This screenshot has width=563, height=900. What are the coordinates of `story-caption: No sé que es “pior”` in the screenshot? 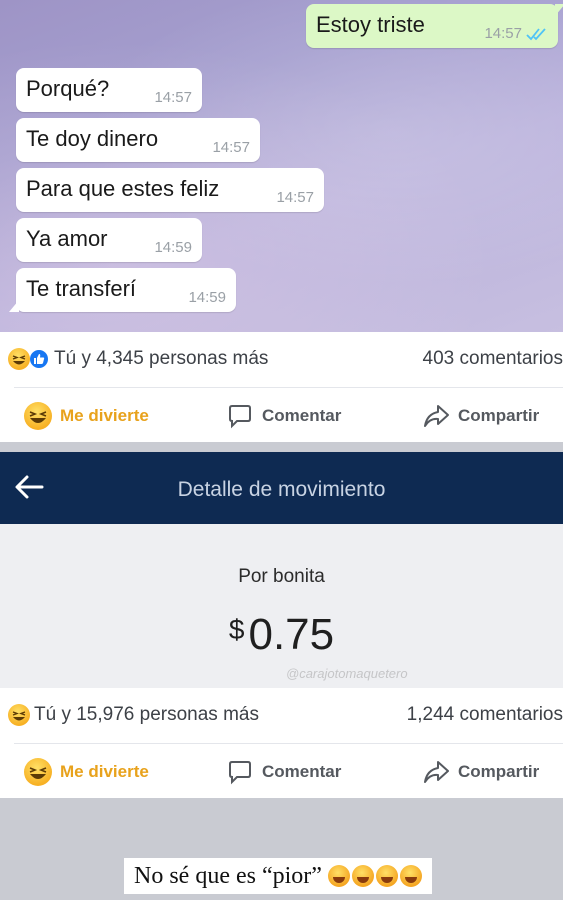 It's located at (278, 876).